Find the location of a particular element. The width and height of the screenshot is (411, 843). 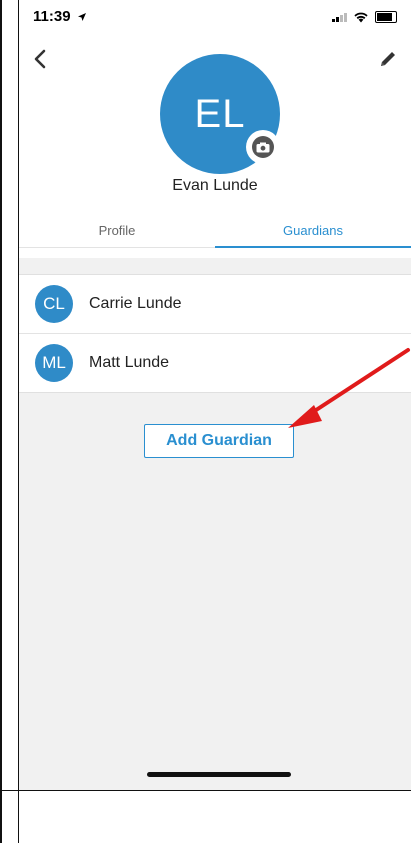

edit-button is located at coordinates (388, 59).